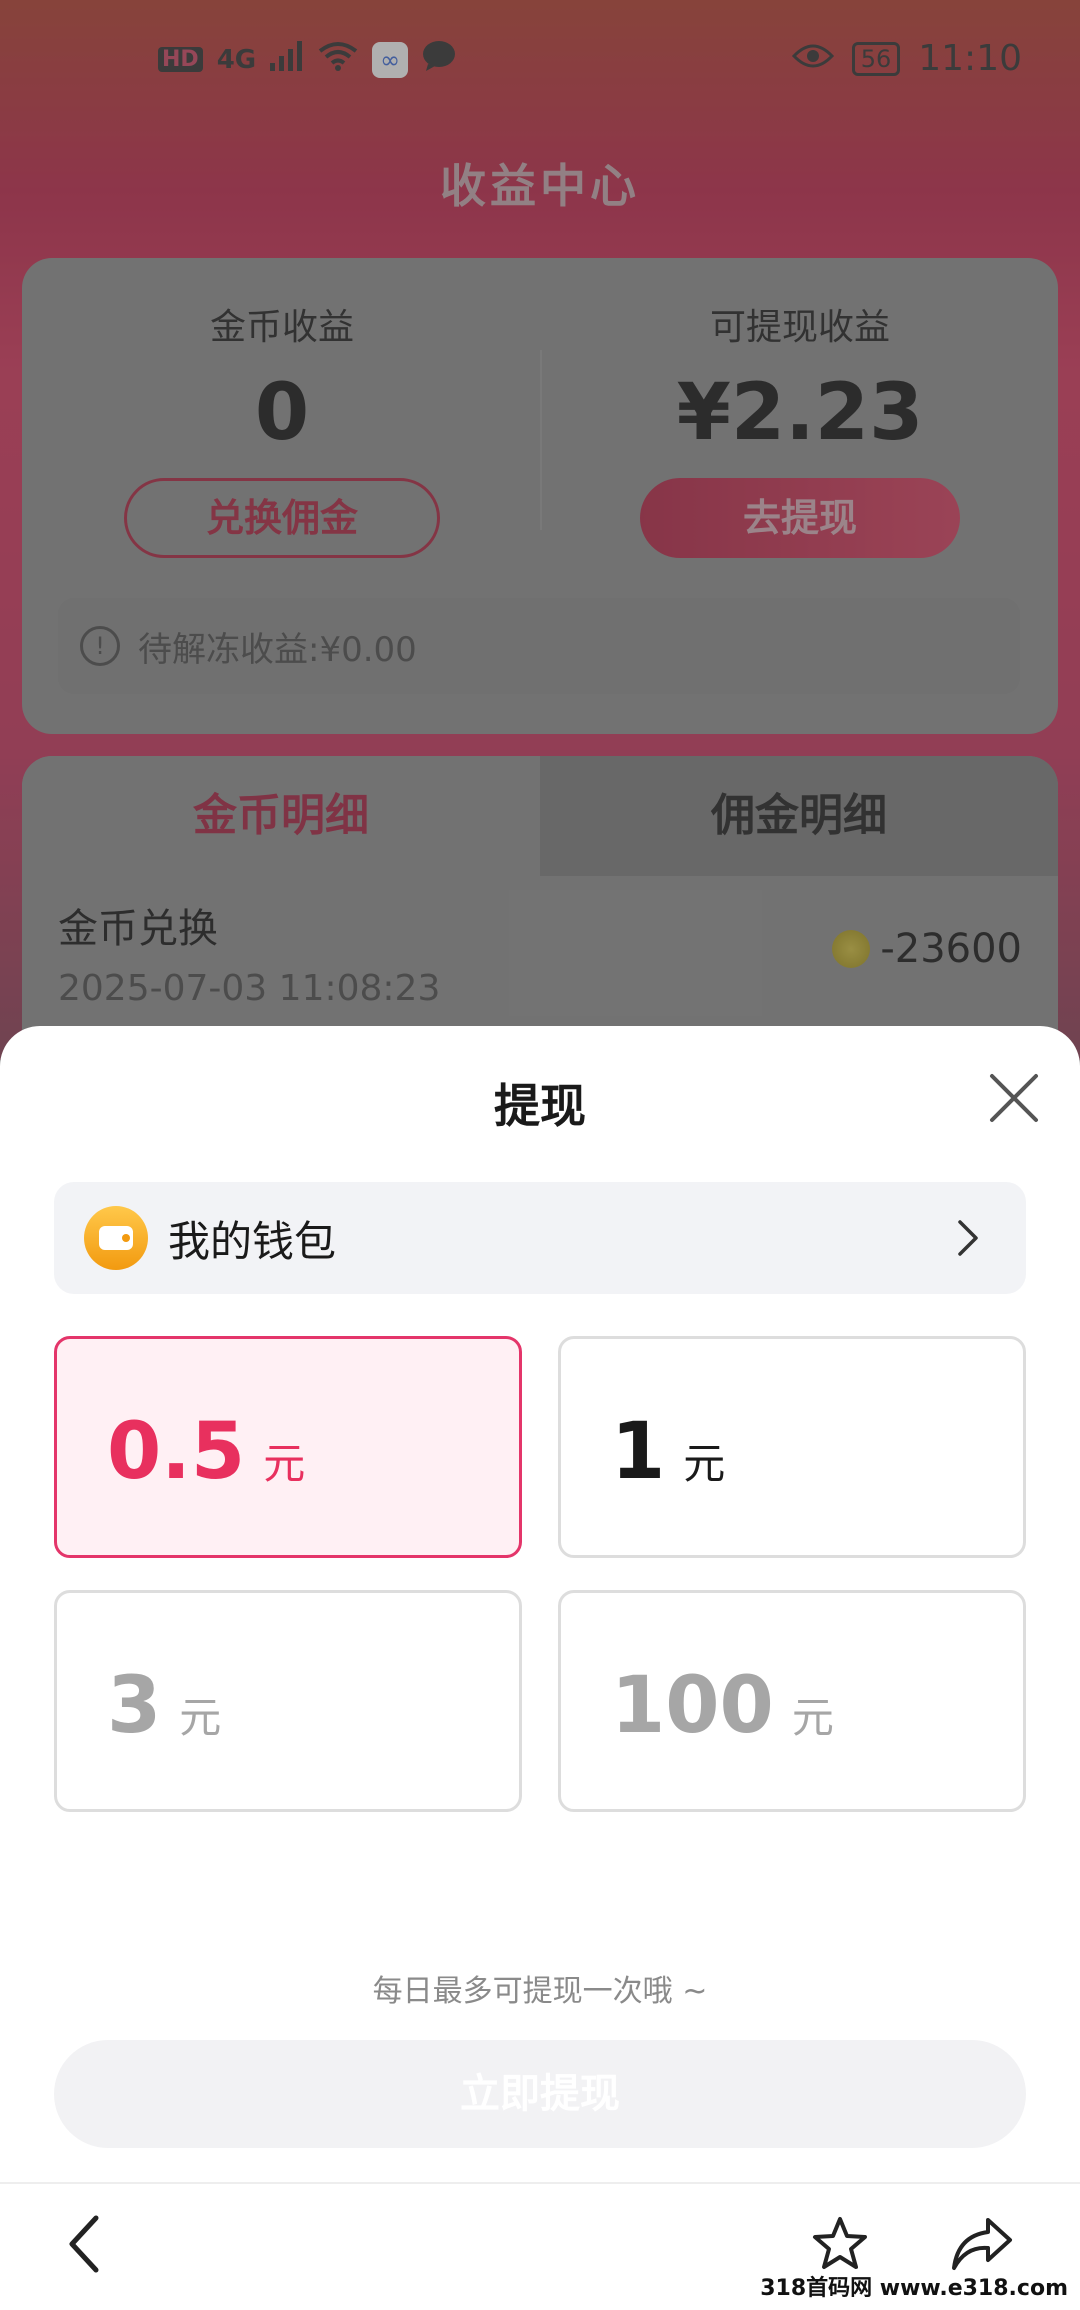  Describe the element at coordinates (84, 2246) in the screenshot. I see `back-icon` at that location.